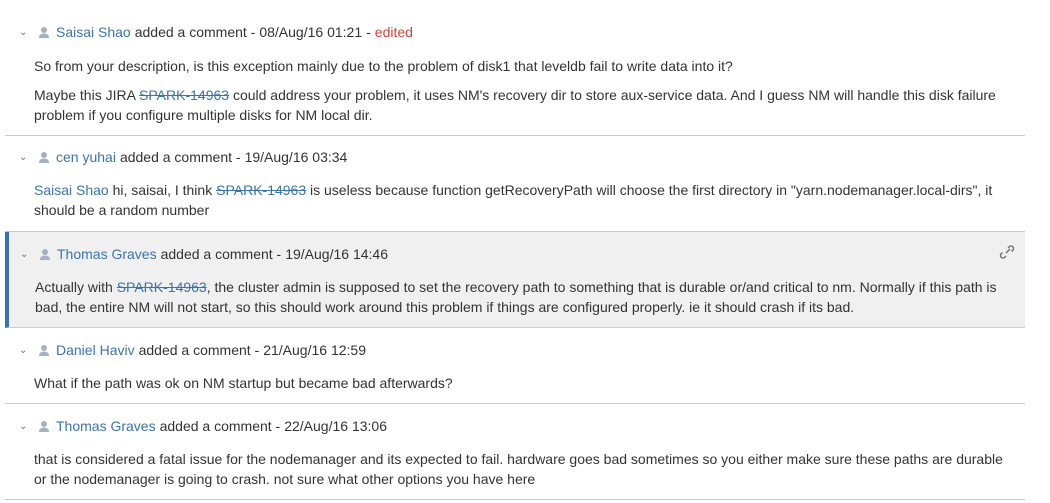  I want to click on link-icon, so click(1007, 252).